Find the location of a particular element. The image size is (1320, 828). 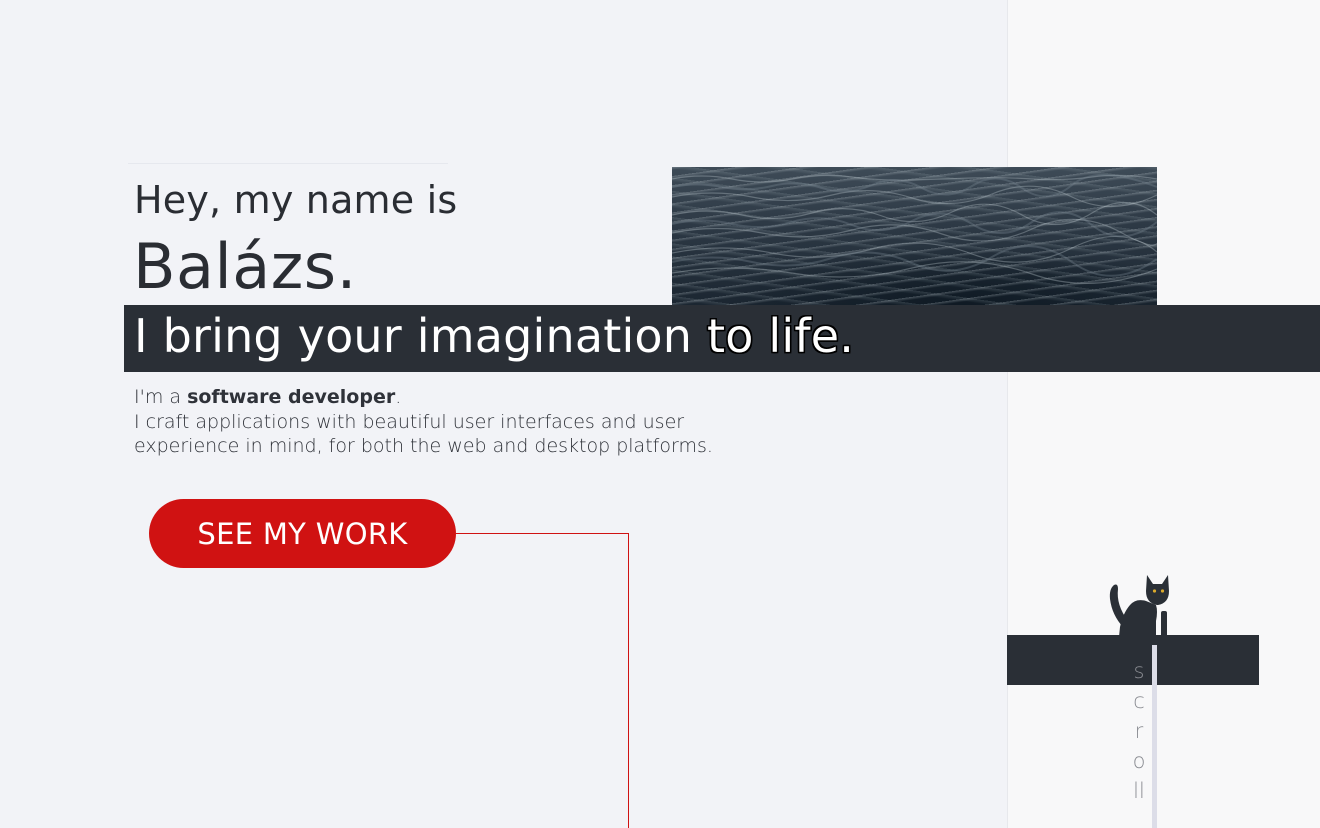

intro-prefix: I'm a is located at coordinates (161, 397).